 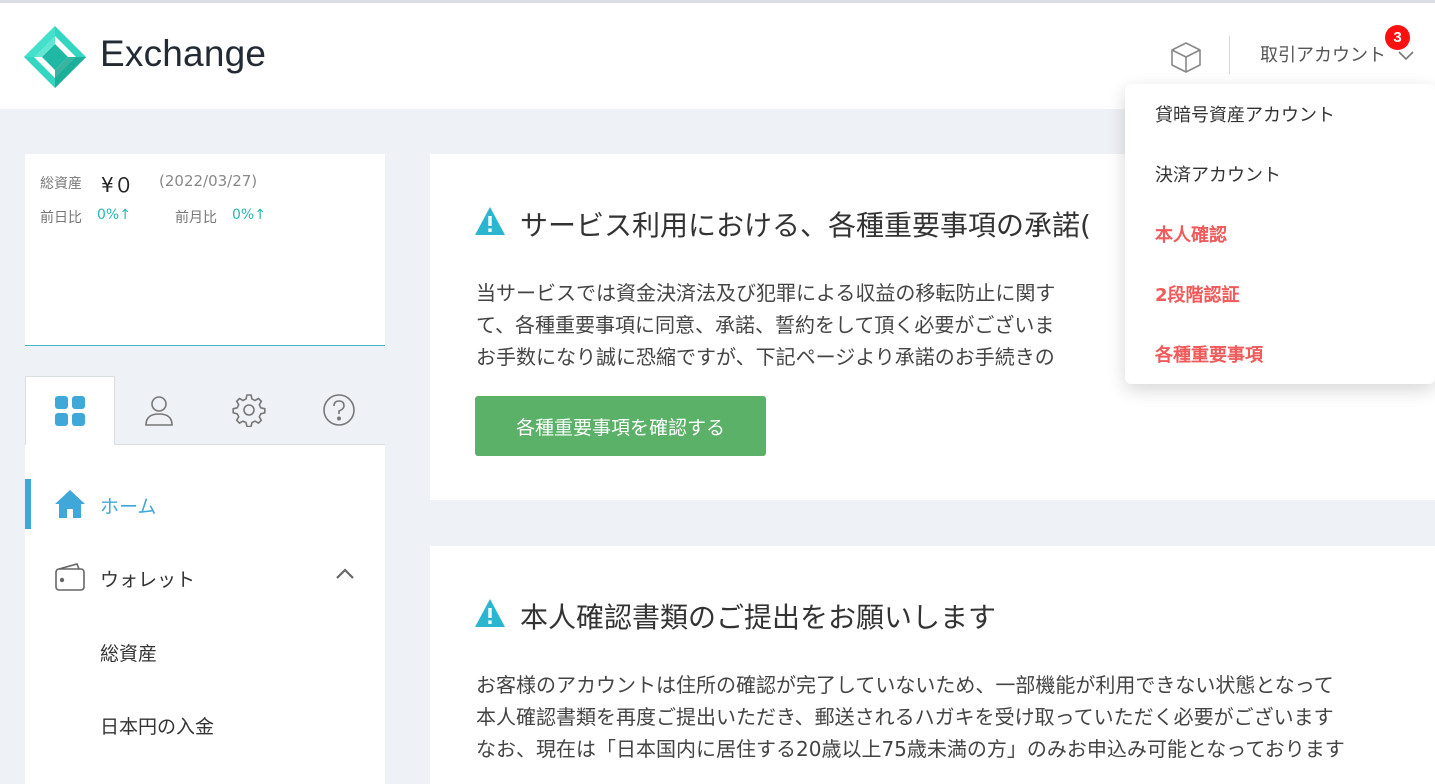 What do you see at coordinates (345, 573) in the screenshot?
I see `chevron-up-icon` at bounding box center [345, 573].